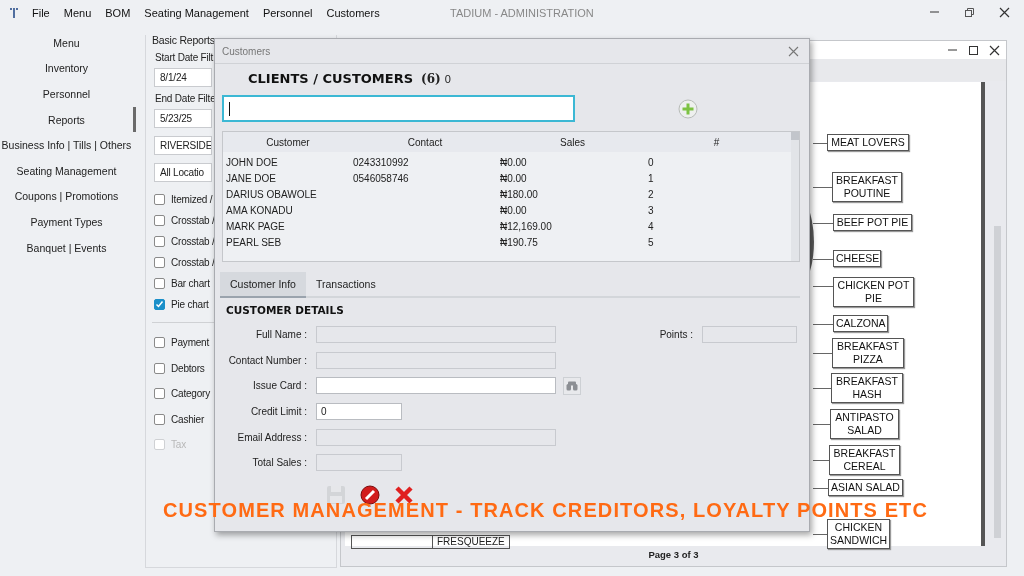 The image size is (1024, 576). What do you see at coordinates (345, 285) in the screenshot?
I see `tab: Transactions` at bounding box center [345, 285].